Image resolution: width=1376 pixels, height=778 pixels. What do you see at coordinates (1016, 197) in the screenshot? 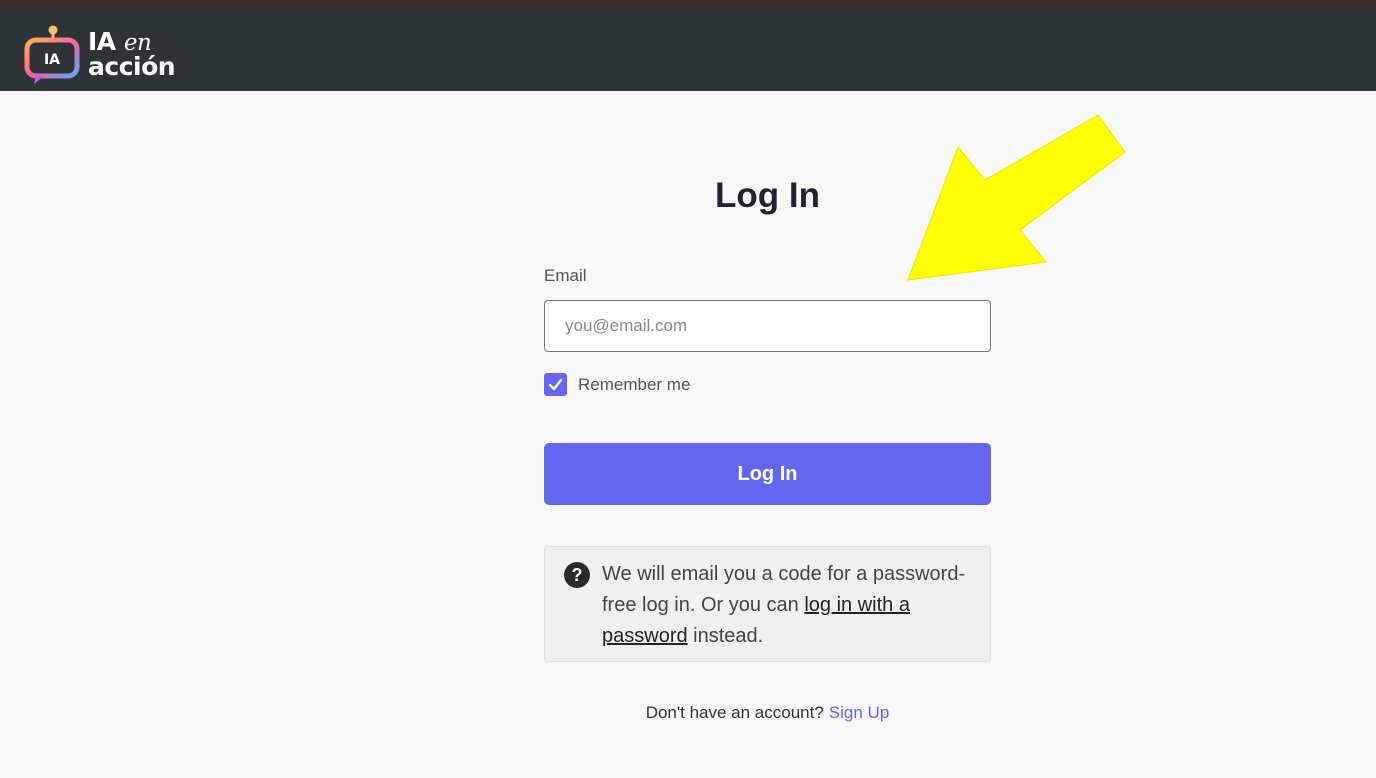
I see `annotation-arrow-icon` at bounding box center [1016, 197].